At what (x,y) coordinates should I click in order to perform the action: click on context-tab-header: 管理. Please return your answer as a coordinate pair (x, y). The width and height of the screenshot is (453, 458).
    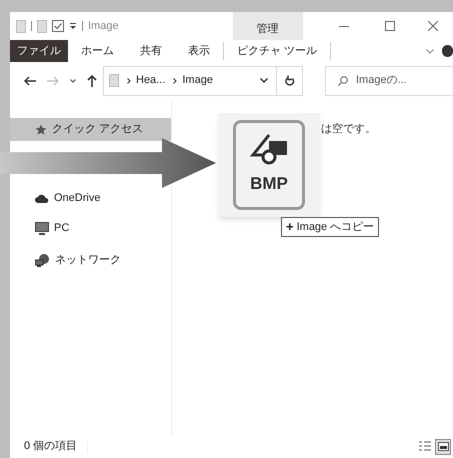
    Looking at the image, I should click on (267, 26).